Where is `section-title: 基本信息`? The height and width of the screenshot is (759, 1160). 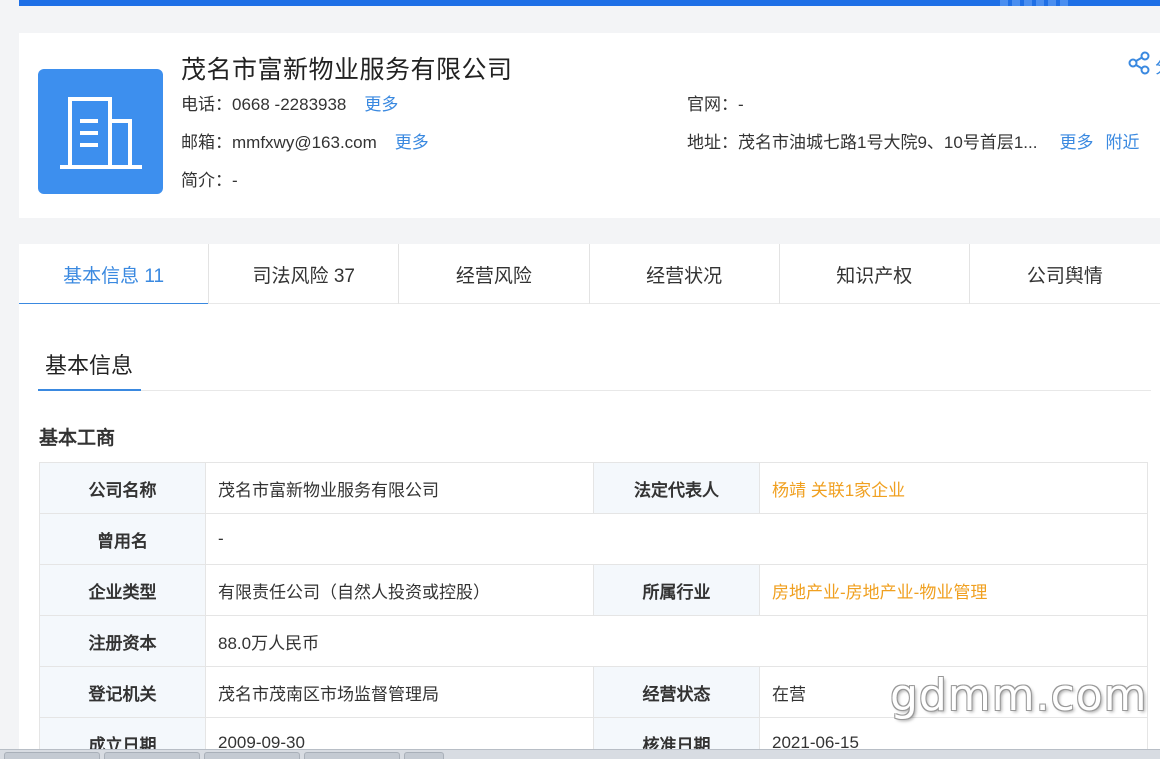
section-title: 基本信息 is located at coordinates (89, 365).